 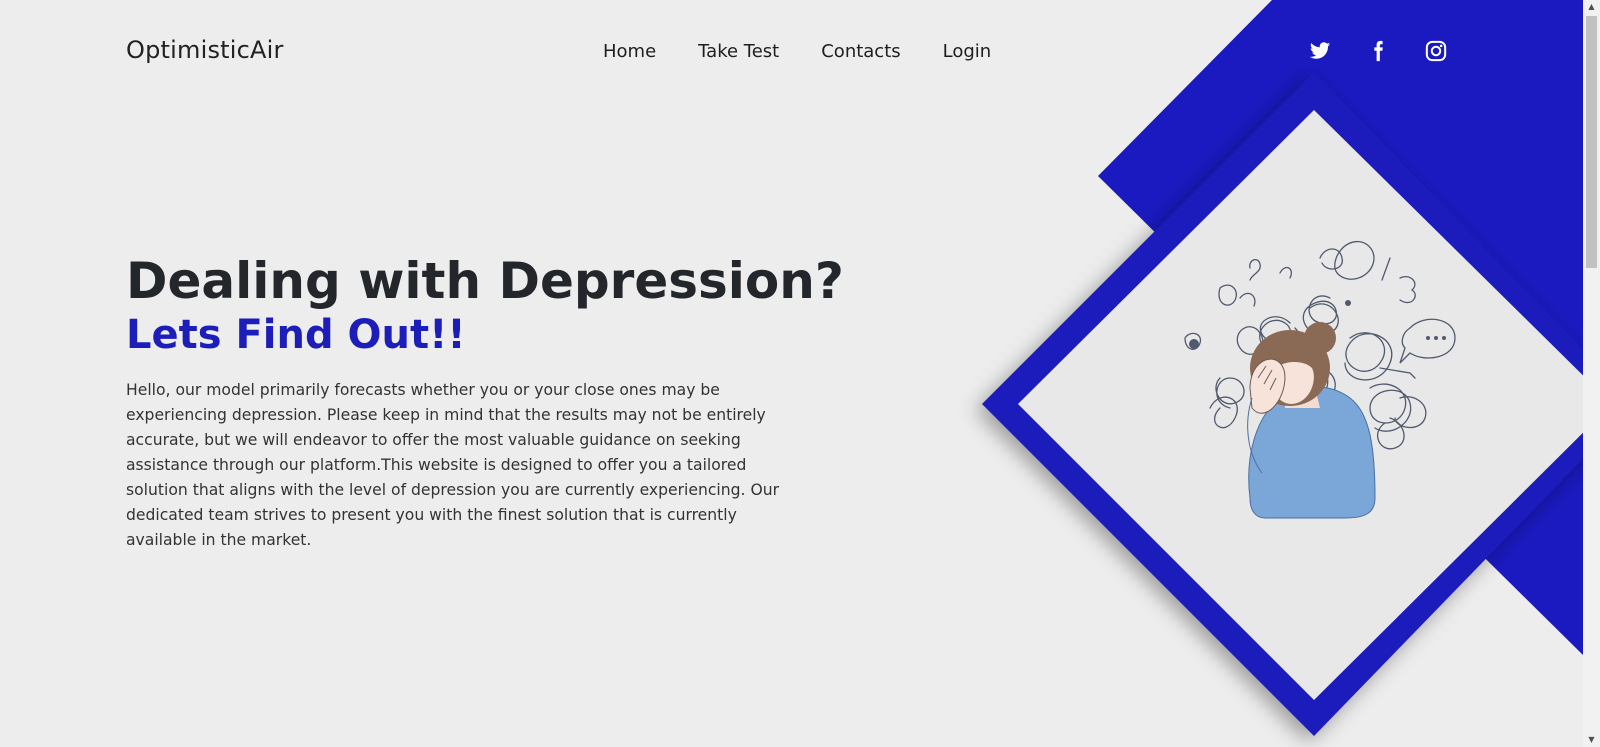 What do you see at coordinates (1591, 740) in the screenshot?
I see `scroll-down-arrow-icon: ▼` at bounding box center [1591, 740].